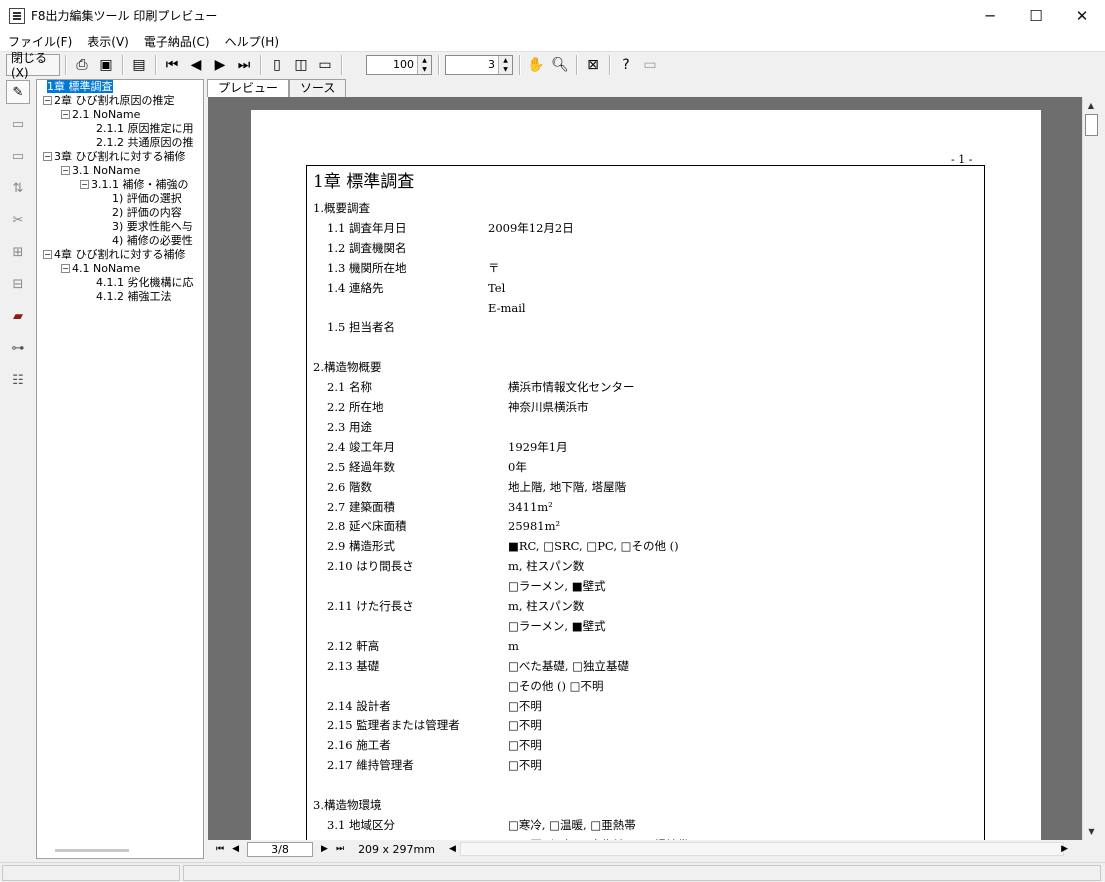 The width and height of the screenshot is (1105, 882). I want to click on tab-preview: プレビュー, so click(248, 88).